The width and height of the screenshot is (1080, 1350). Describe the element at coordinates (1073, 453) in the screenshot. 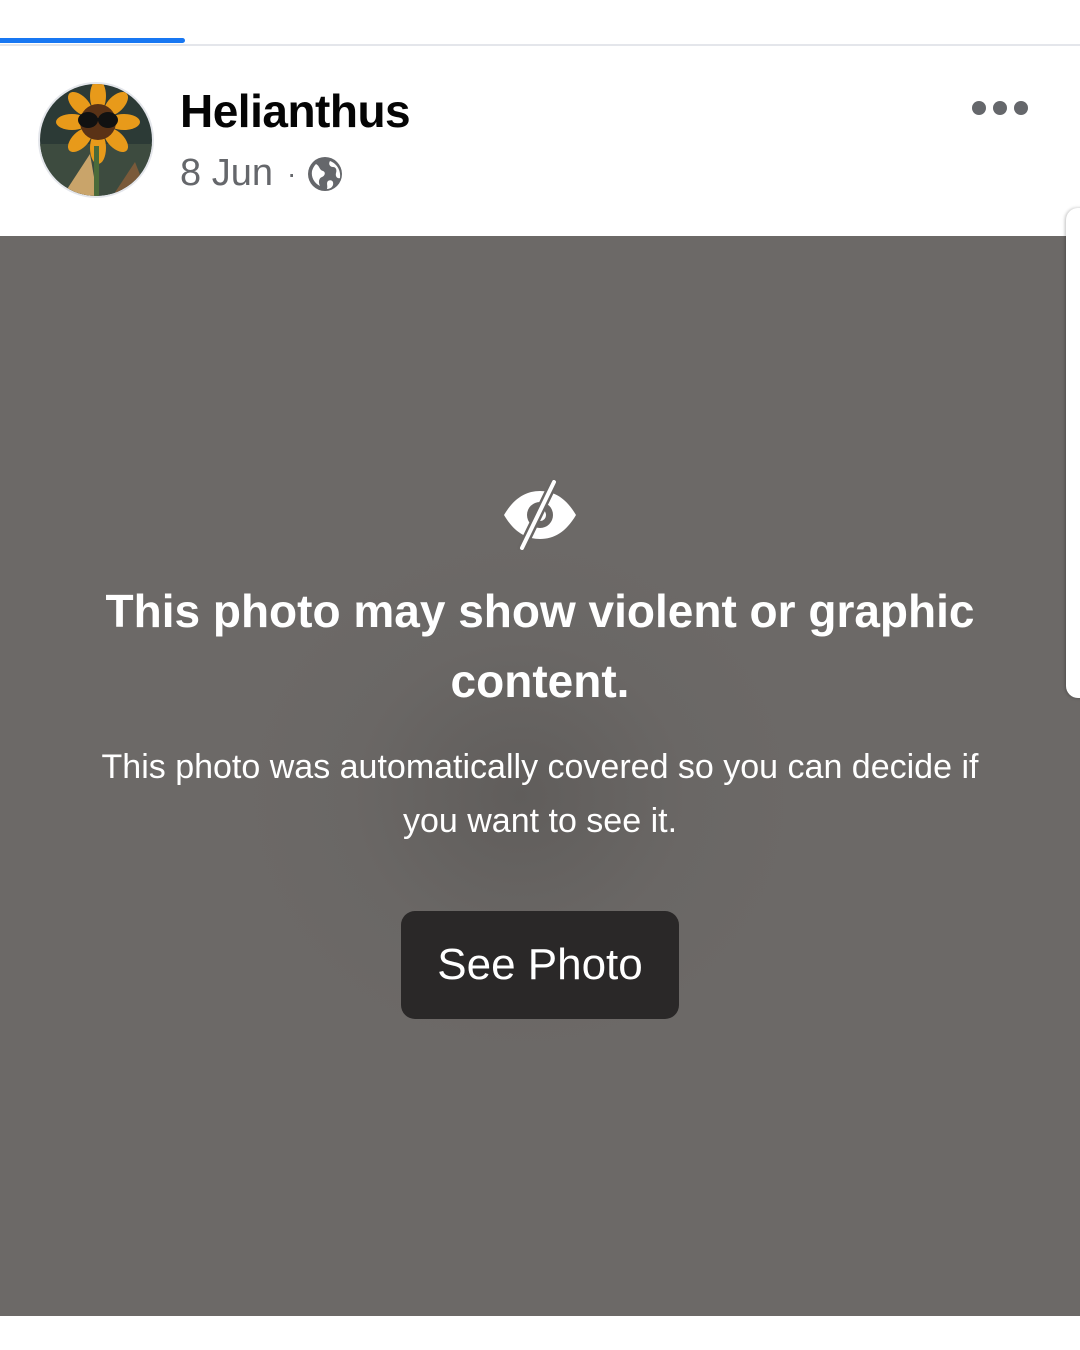

I see `scrollbar-handle` at that location.